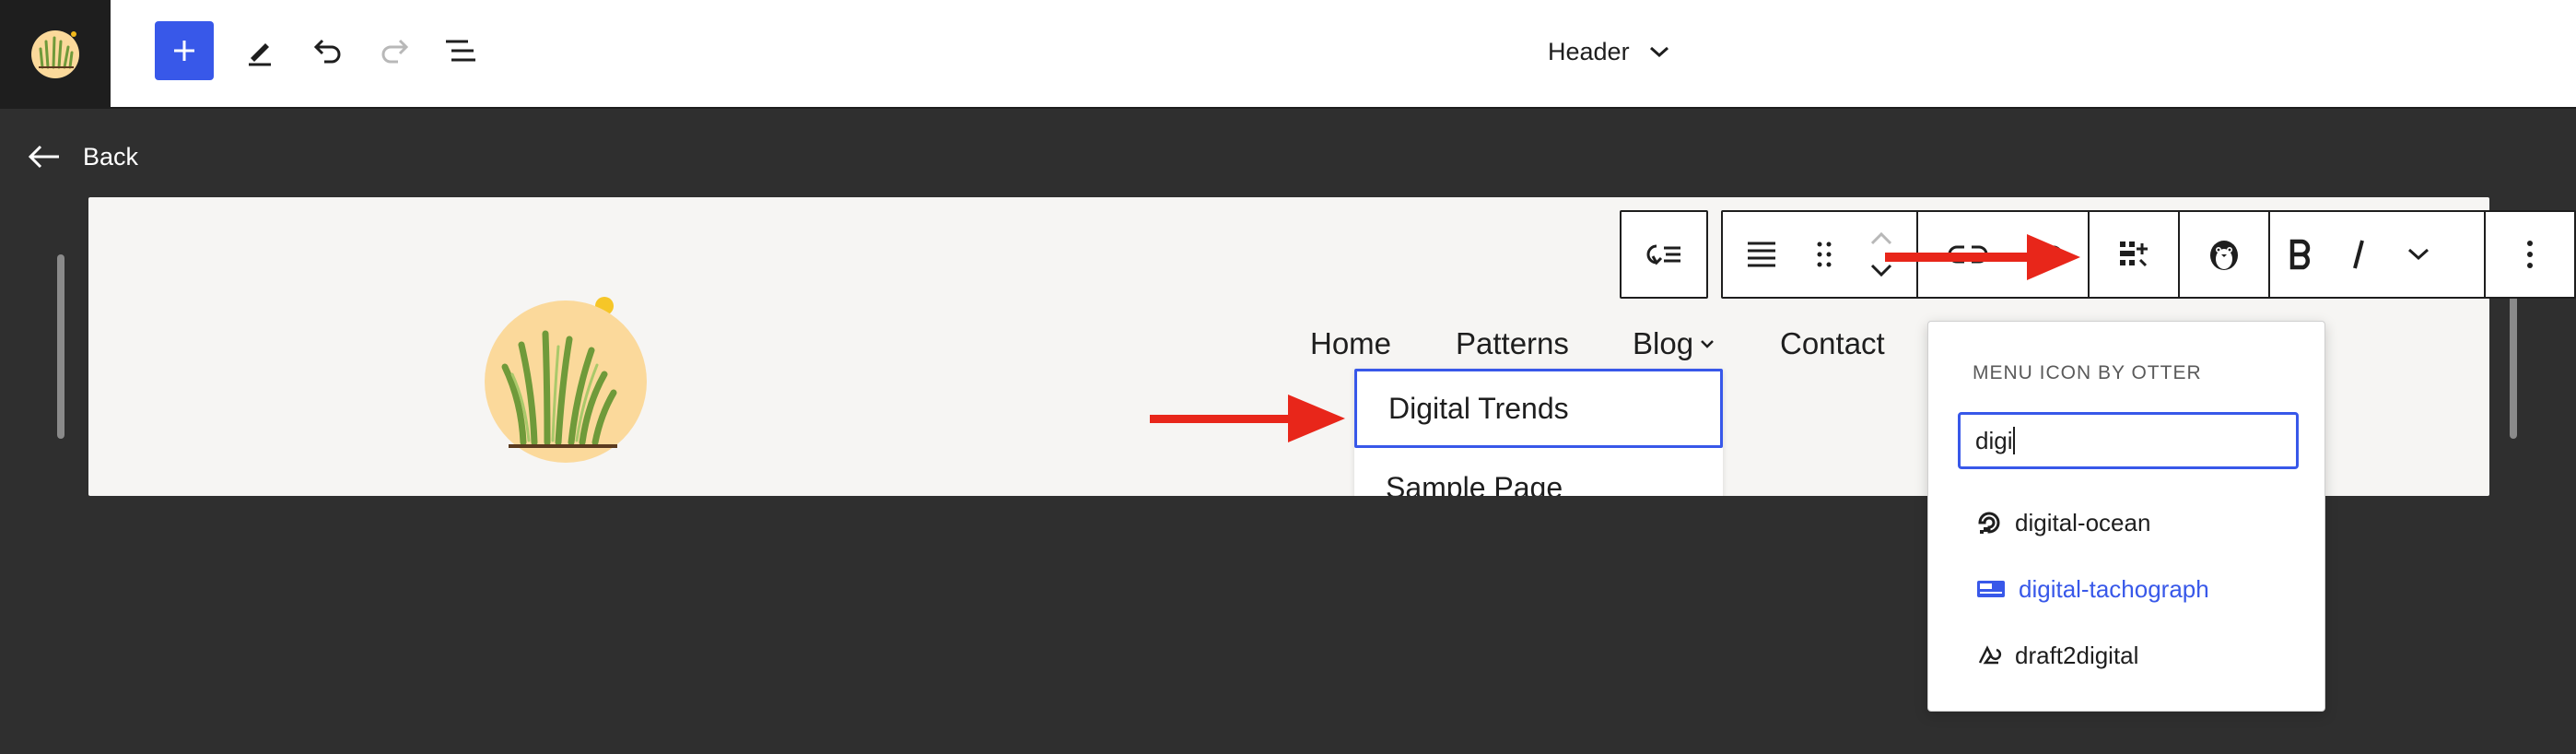 The width and height of the screenshot is (2576, 754). What do you see at coordinates (1474, 483) in the screenshot?
I see `submenu-item-label: Sample Page` at bounding box center [1474, 483].